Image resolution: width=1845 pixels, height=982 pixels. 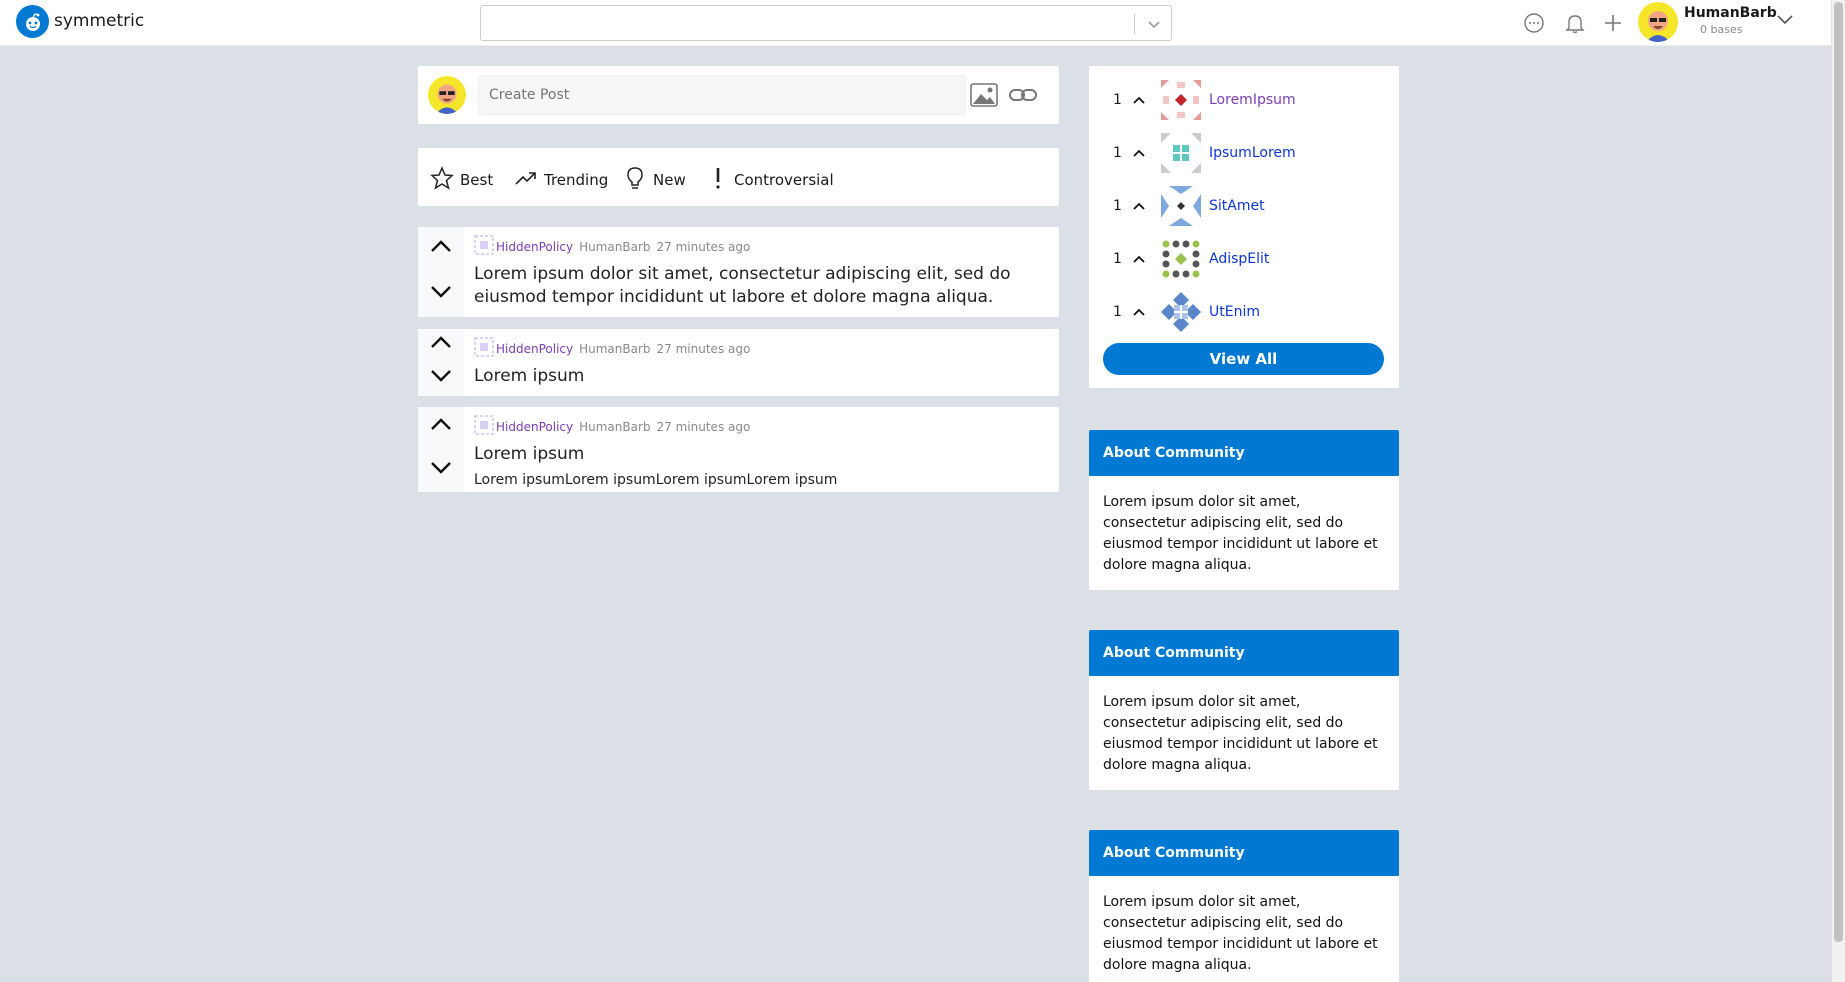 I want to click on reddit-logo-icon, so click(x=32, y=21).